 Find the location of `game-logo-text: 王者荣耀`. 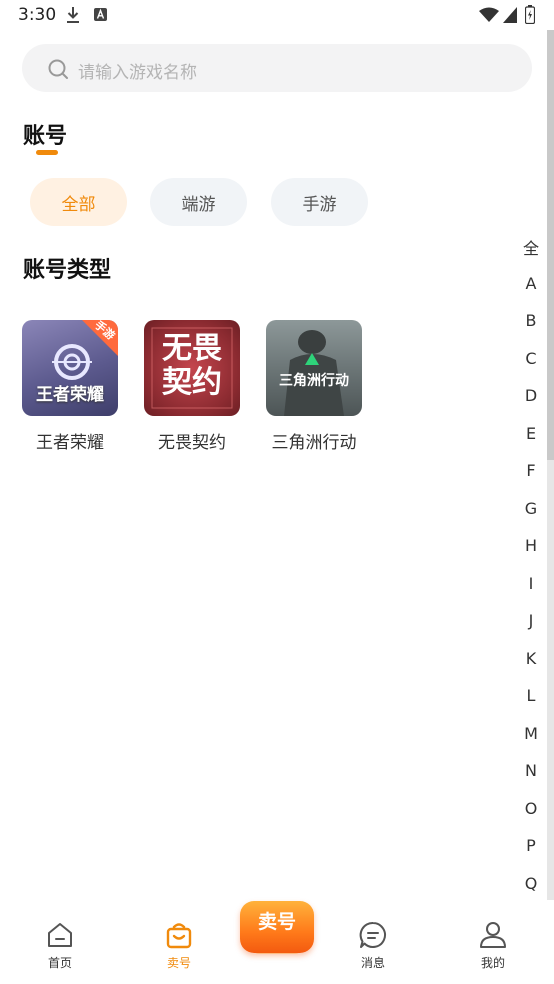

game-logo-text: 王者荣耀 is located at coordinates (70, 395).